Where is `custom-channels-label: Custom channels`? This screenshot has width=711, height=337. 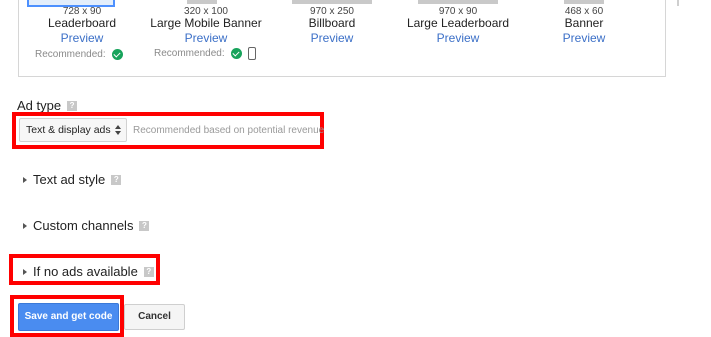 custom-channels-label: Custom channels is located at coordinates (83, 225).